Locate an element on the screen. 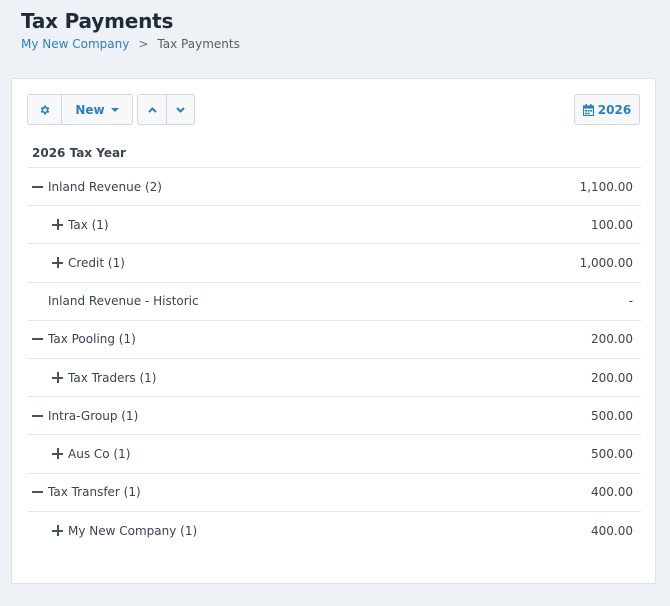 This screenshot has width=670, height=606. tree-row-label: Tax (1) is located at coordinates (88, 224).